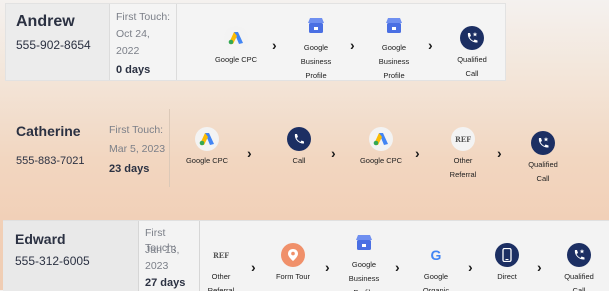 This screenshot has width=609, height=291. What do you see at coordinates (299, 139) in the screenshot?
I see `phone-icon` at bounding box center [299, 139].